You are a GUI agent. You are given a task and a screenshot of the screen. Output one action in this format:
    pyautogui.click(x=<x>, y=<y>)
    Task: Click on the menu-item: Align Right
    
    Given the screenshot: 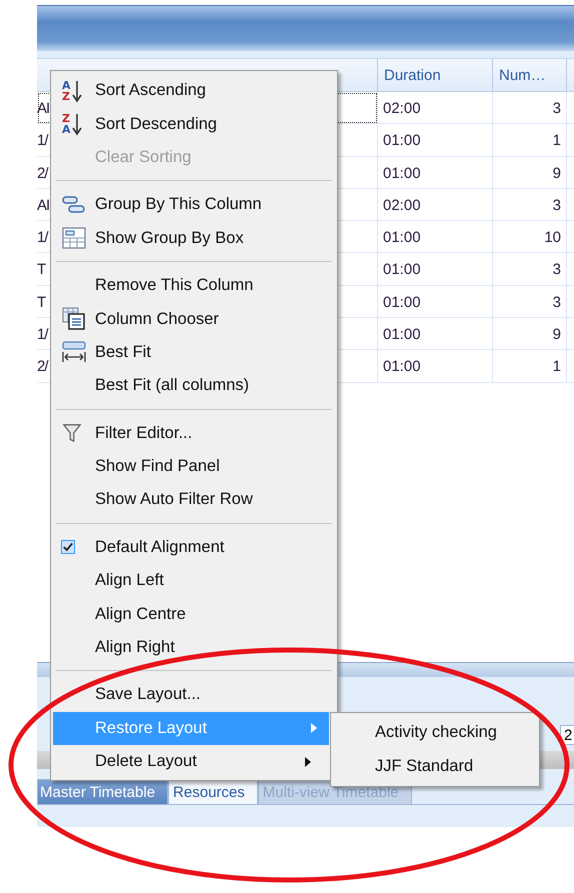 What is the action you would take?
    pyautogui.click(x=194, y=647)
    